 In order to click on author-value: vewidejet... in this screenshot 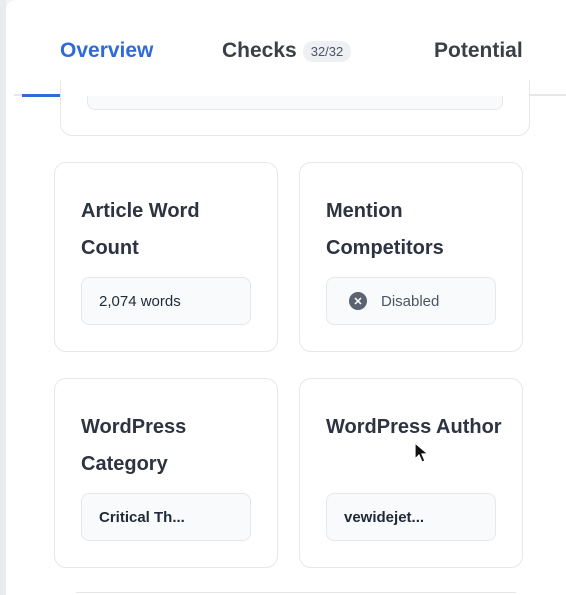, I will do `click(411, 517)`.